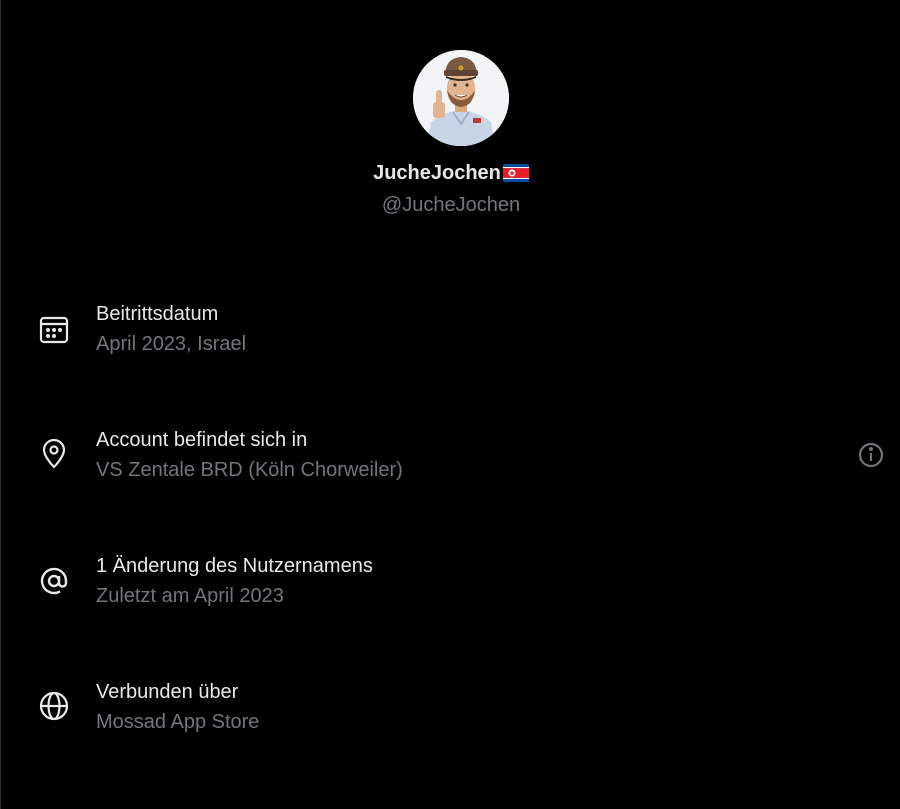 Image resolution: width=900 pixels, height=809 pixels. What do you see at coordinates (450, 714) in the screenshot?
I see `info-row-connected-via: Verbunden über Mossad App Store` at bounding box center [450, 714].